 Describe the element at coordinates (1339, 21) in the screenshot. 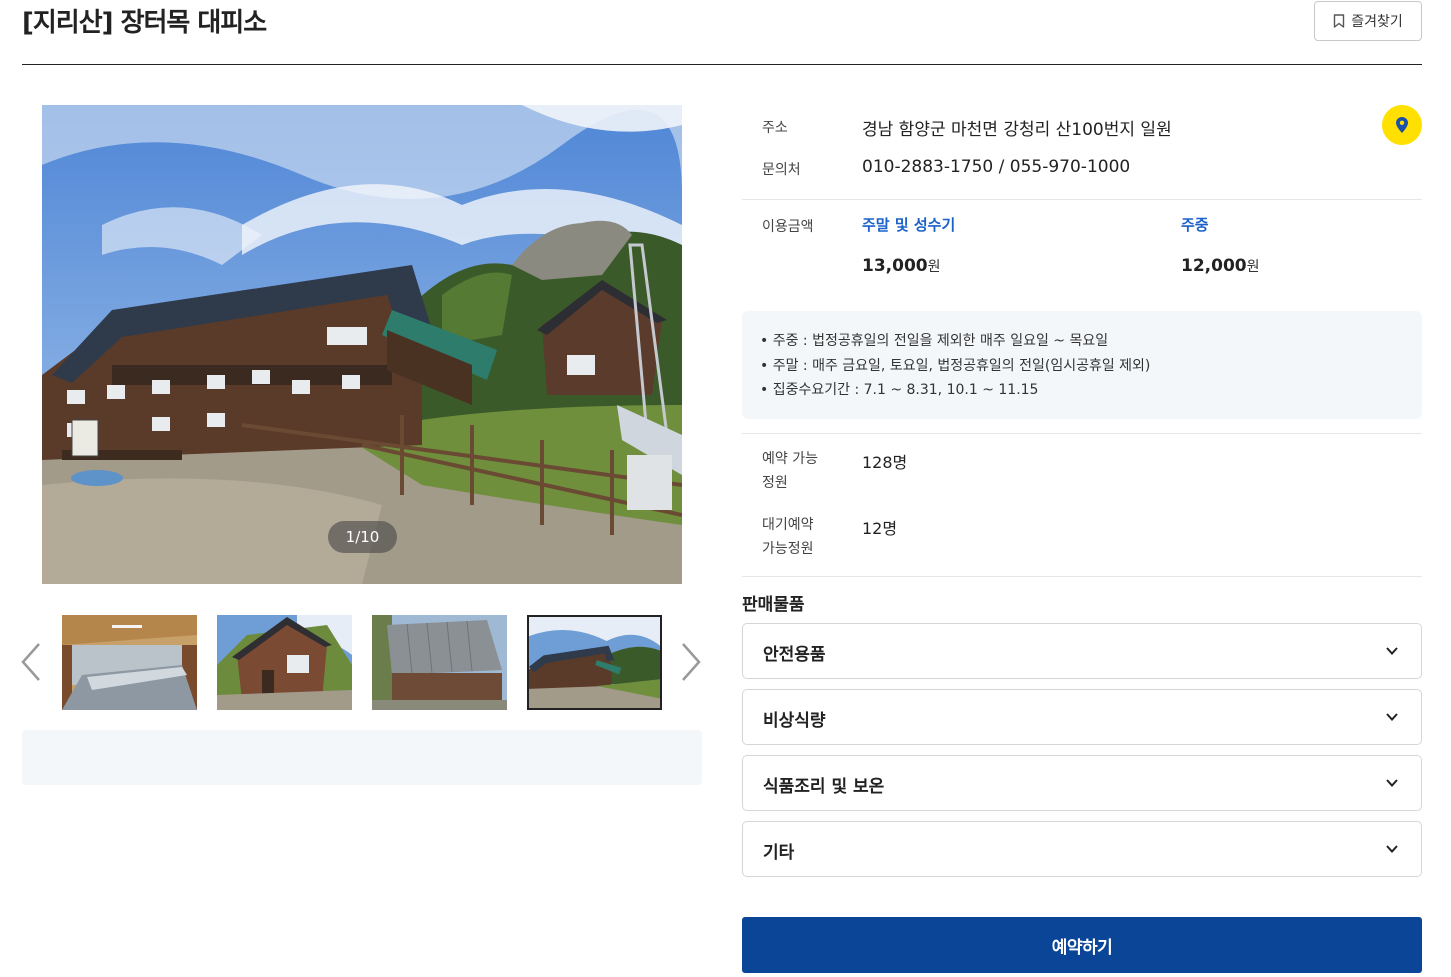

I see `bookmark-icon` at that location.